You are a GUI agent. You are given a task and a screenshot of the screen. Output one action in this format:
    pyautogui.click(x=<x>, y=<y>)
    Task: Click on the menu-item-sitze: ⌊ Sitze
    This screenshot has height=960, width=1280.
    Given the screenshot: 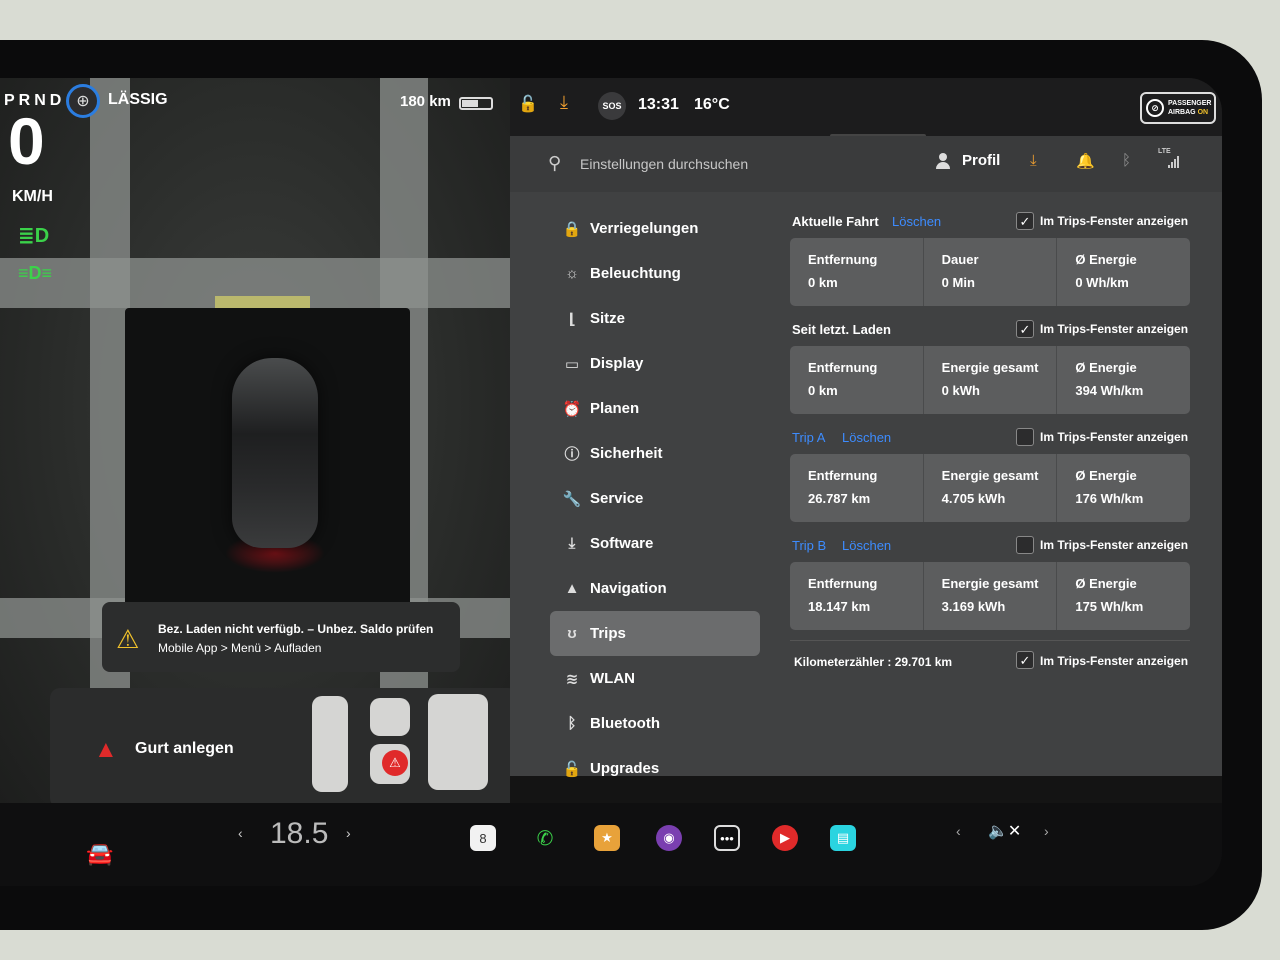 What is the action you would take?
    pyautogui.click(x=655, y=318)
    